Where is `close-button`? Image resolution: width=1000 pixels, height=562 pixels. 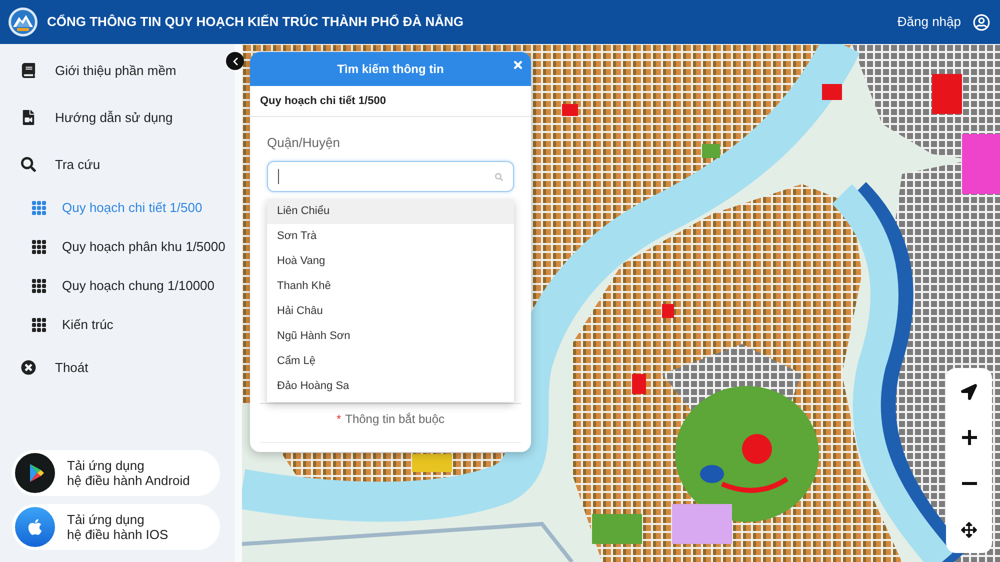 close-button is located at coordinates (518, 65).